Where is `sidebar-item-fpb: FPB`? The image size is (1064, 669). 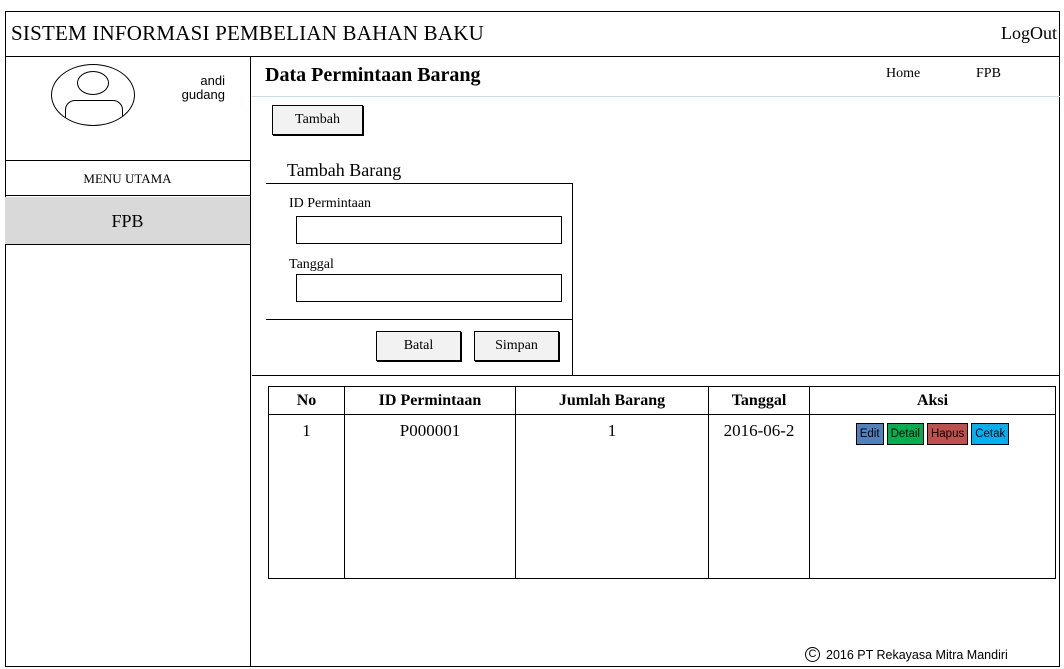 sidebar-item-fpb: FPB is located at coordinates (127, 221).